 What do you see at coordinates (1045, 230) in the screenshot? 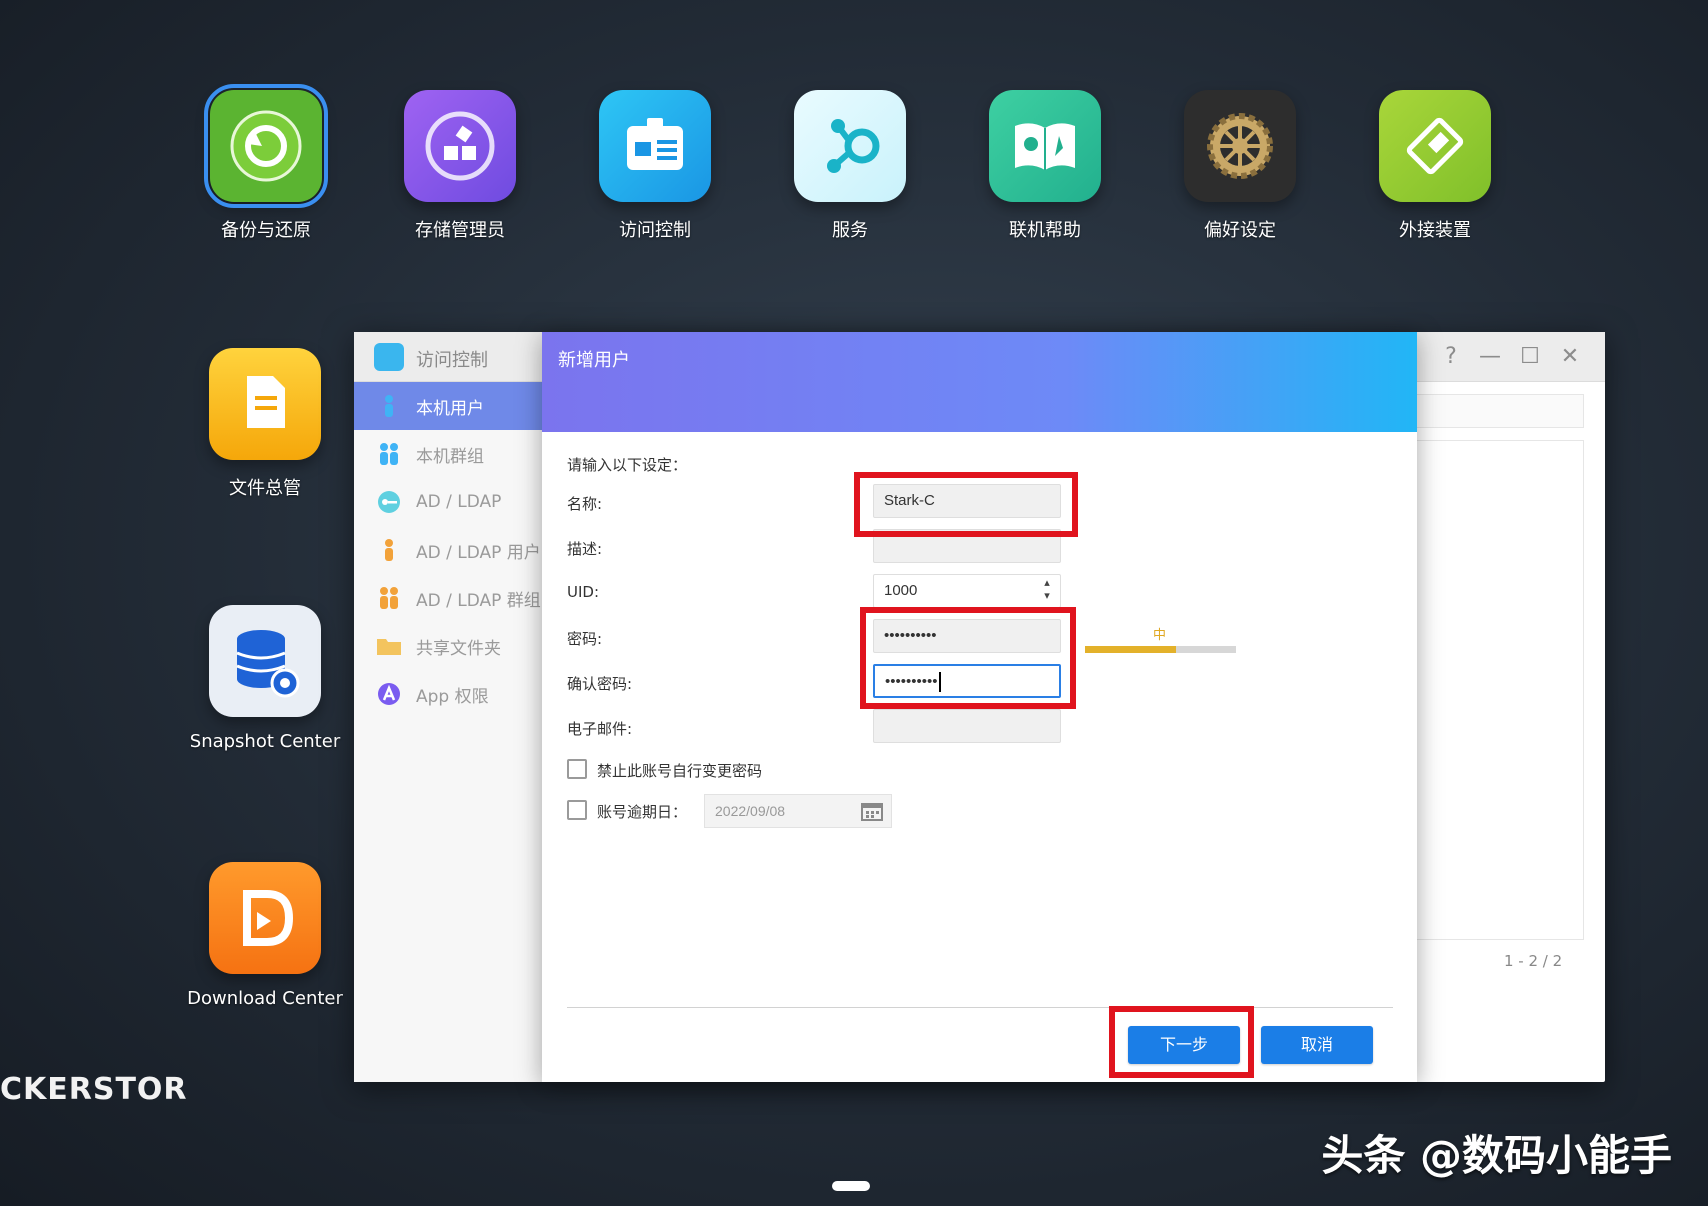
I see `desktop-icon-label: 联机帮助` at bounding box center [1045, 230].